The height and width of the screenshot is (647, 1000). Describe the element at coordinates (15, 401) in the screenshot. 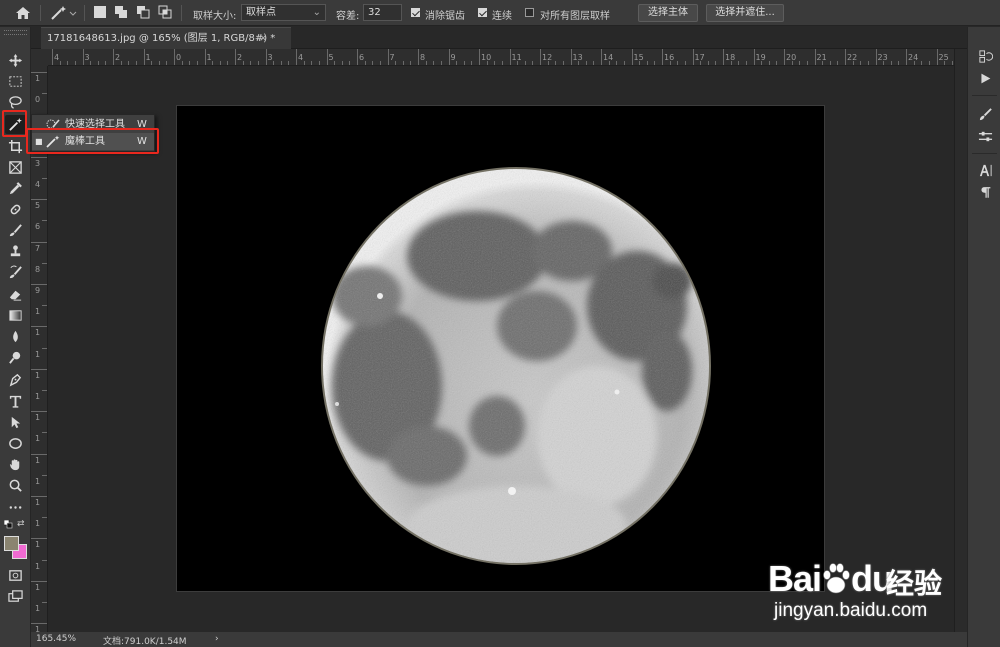

I see `type-tool-icon` at that location.